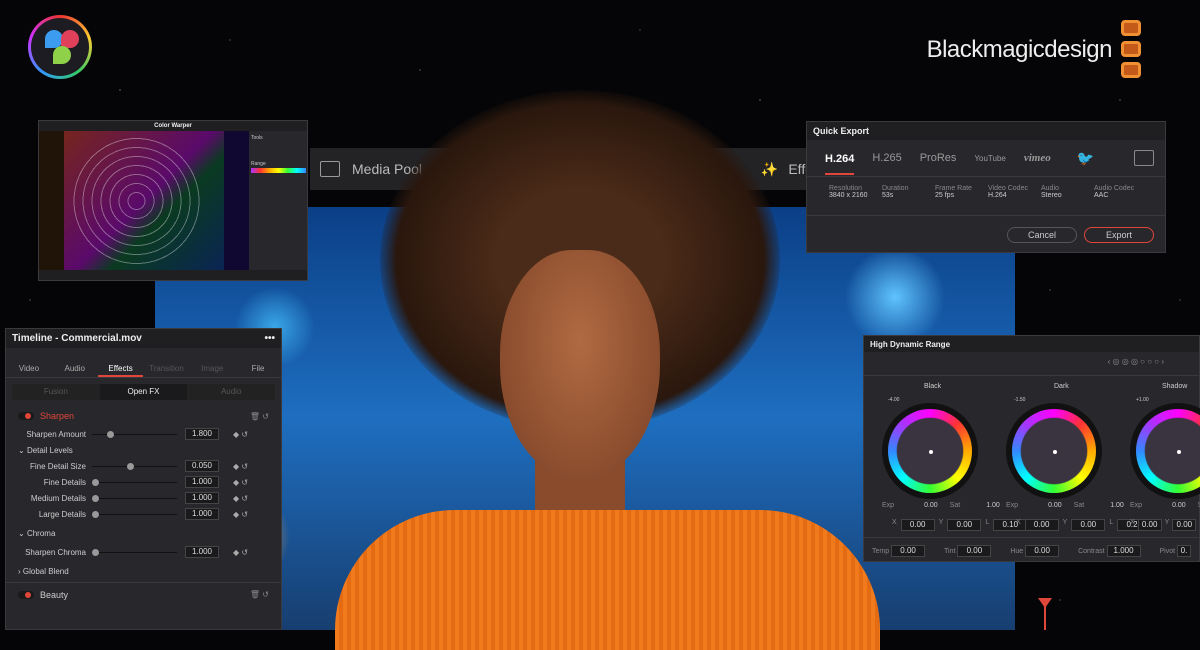 This screenshot has width=1200, height=650. I want to click on medium-details-value: 1.000, so click(202, 498).